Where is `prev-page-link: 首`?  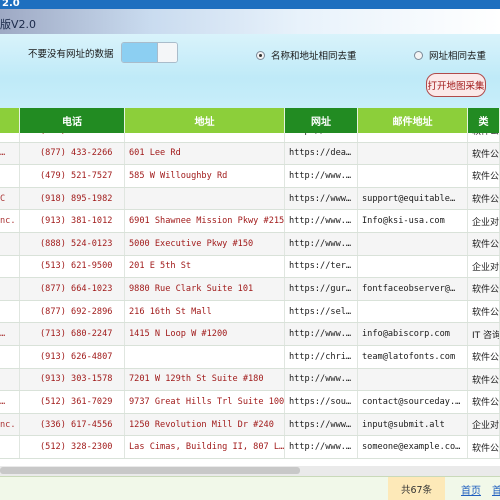
prev-page-link: 首 is located at coordinates (496, 489).